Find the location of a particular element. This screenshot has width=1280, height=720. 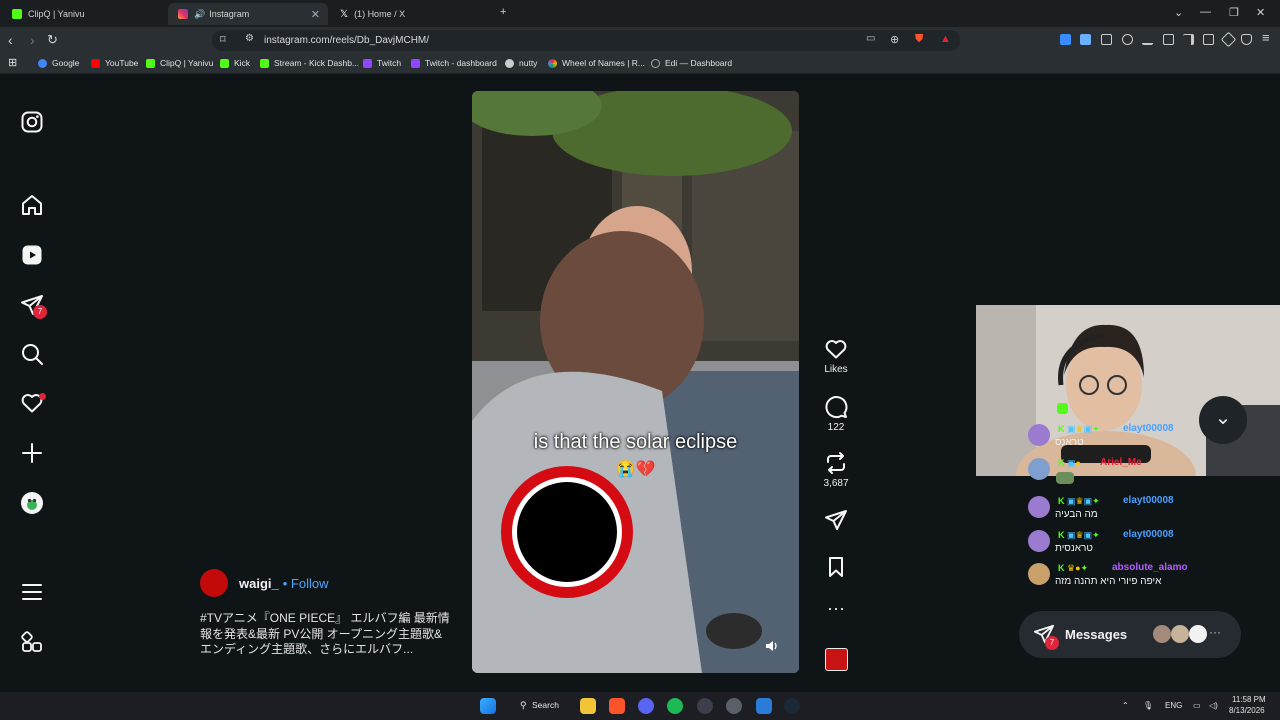

minimize-icon: — is located at coordinates (1205, 12).